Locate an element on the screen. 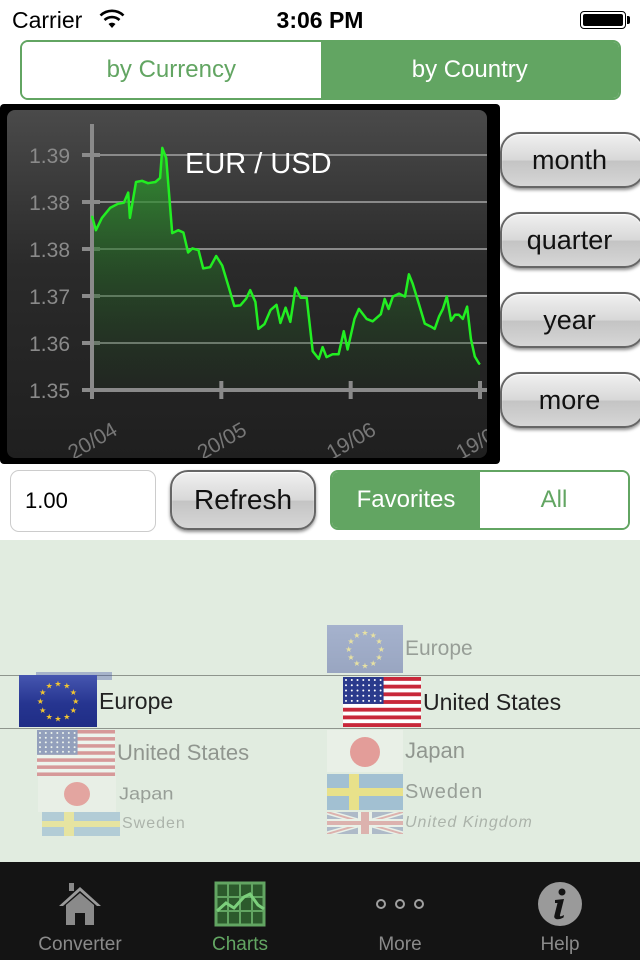 Image resolution: width=640 pixels, height=960 pixels. battery-icon is located at coordinates (603, 20).